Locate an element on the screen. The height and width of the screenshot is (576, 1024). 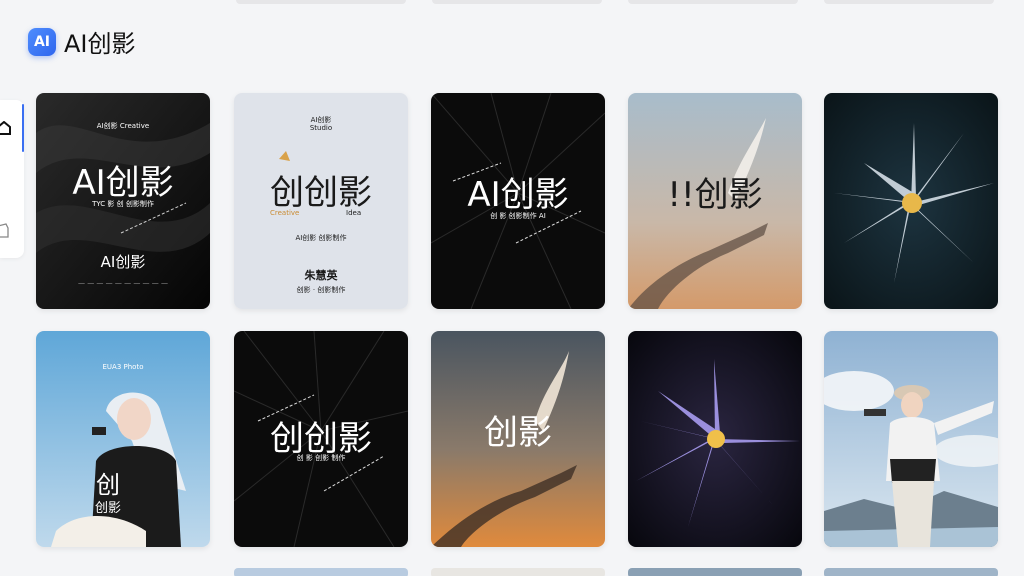
box-icon is located at coordinates (6, 230).